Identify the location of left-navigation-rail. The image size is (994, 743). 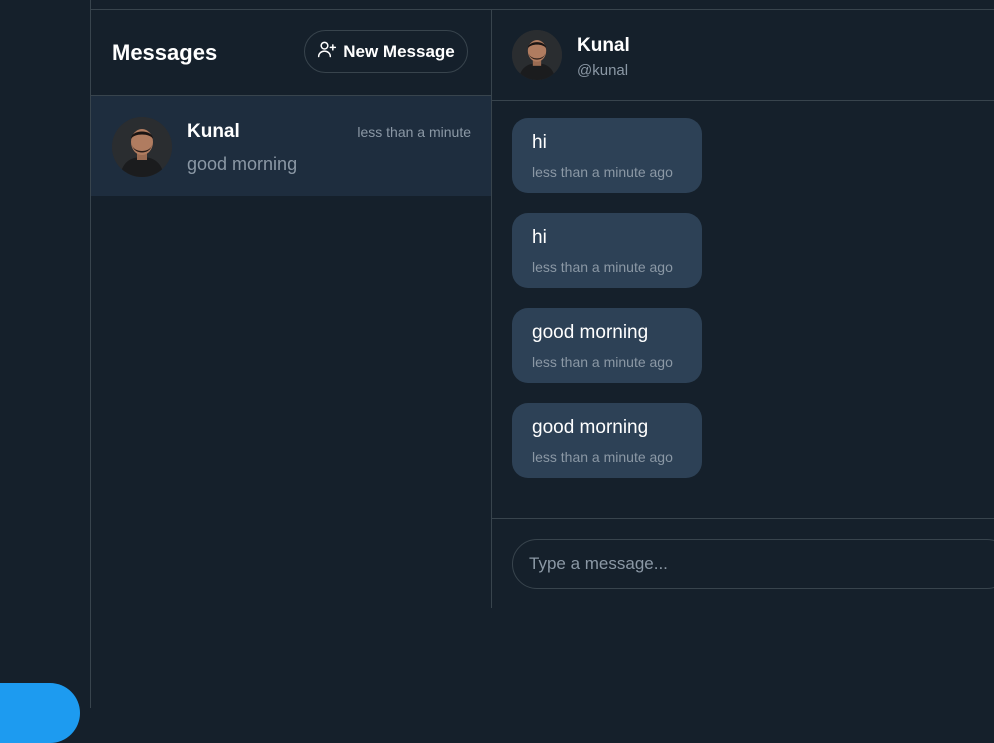
(45, 371).